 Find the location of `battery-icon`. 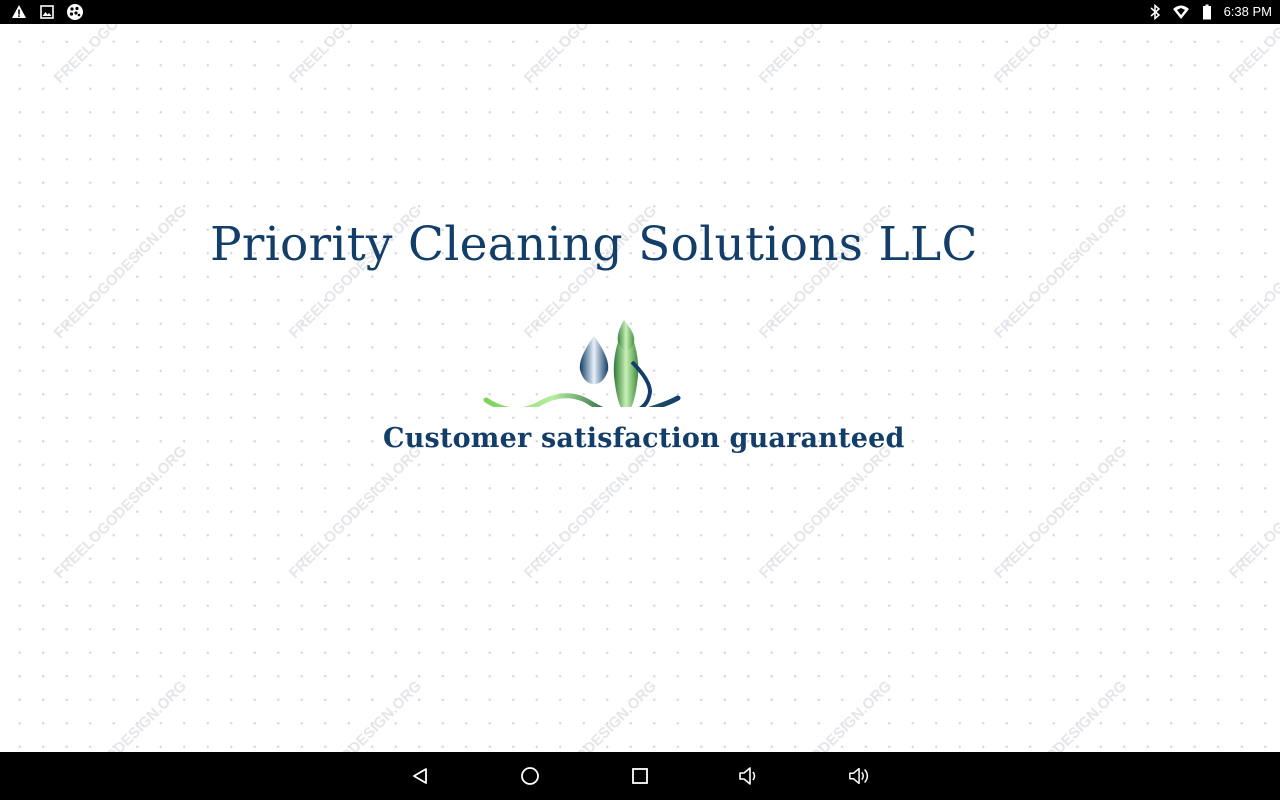

battery-icon is located at coordinates (1207, 12).